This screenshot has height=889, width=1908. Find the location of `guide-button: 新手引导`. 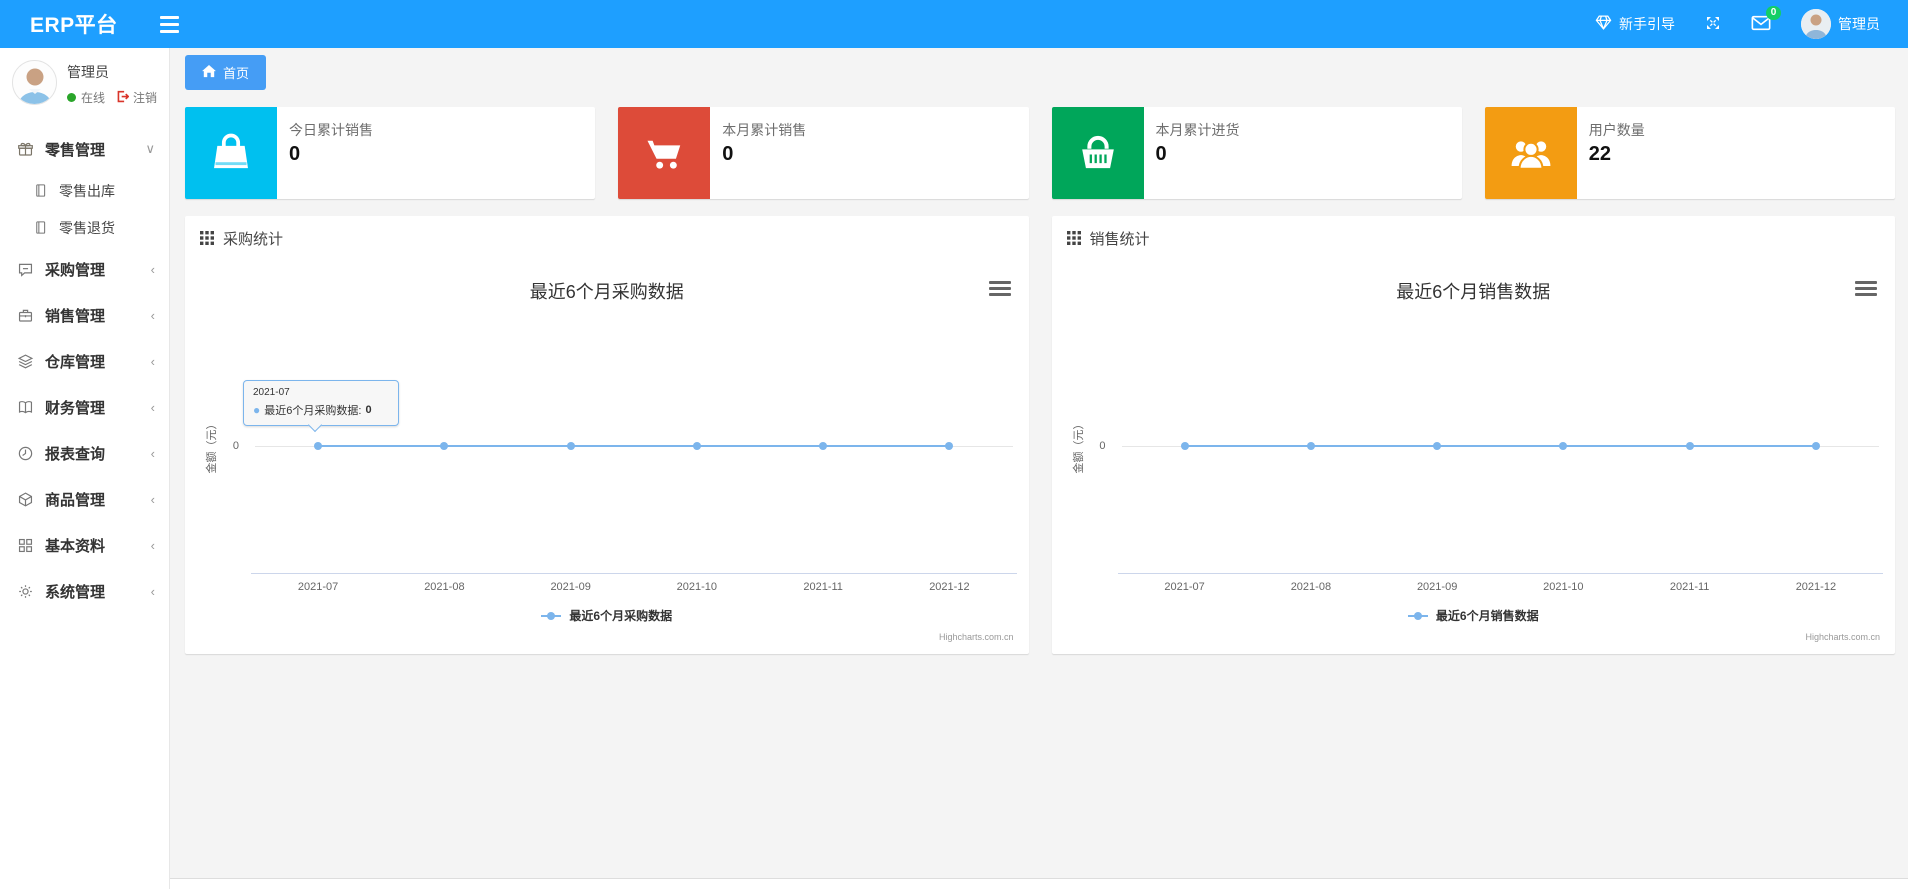

guide-button: 新手引导 is located at coordinates (1635, 24).